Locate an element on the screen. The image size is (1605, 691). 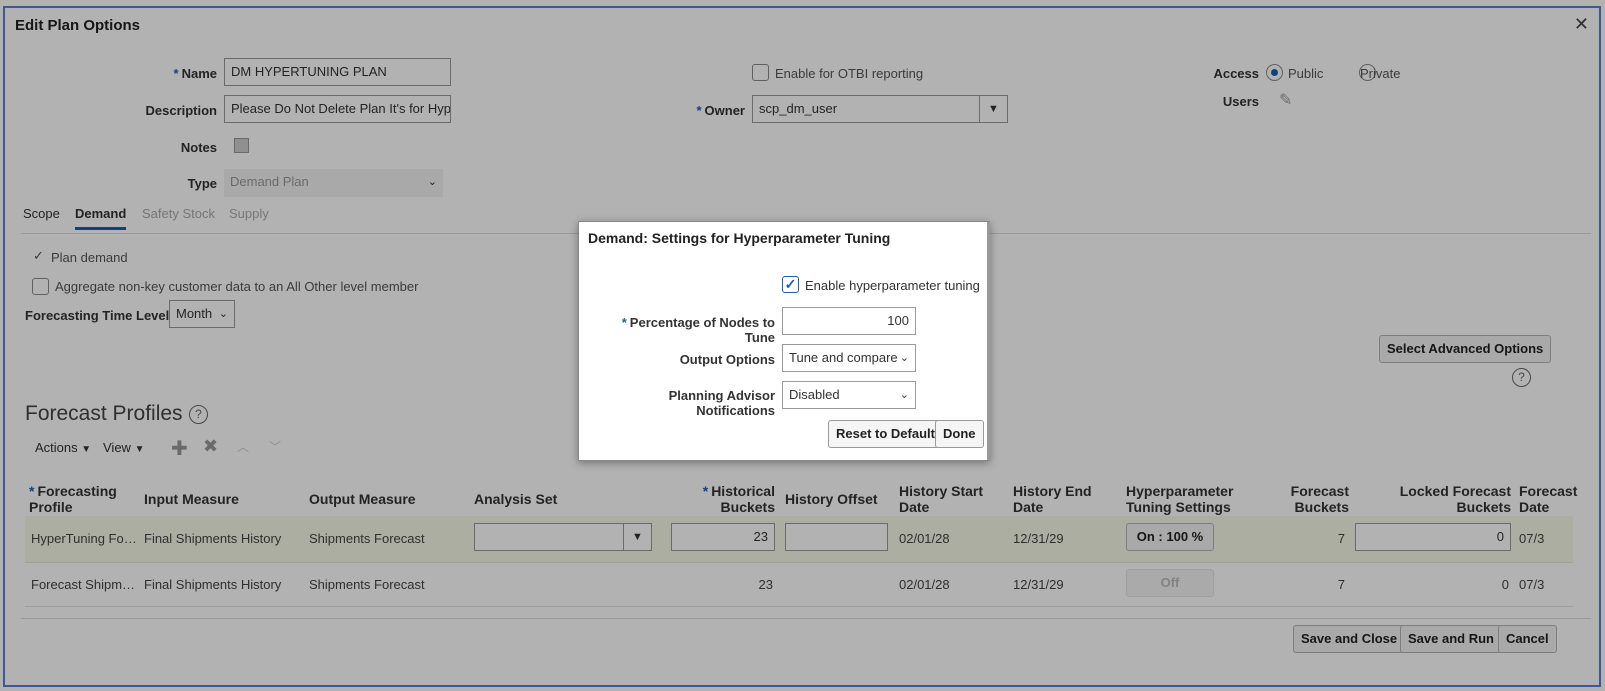
move-down-icon: ﹀ is located at coordinates (275, 446).